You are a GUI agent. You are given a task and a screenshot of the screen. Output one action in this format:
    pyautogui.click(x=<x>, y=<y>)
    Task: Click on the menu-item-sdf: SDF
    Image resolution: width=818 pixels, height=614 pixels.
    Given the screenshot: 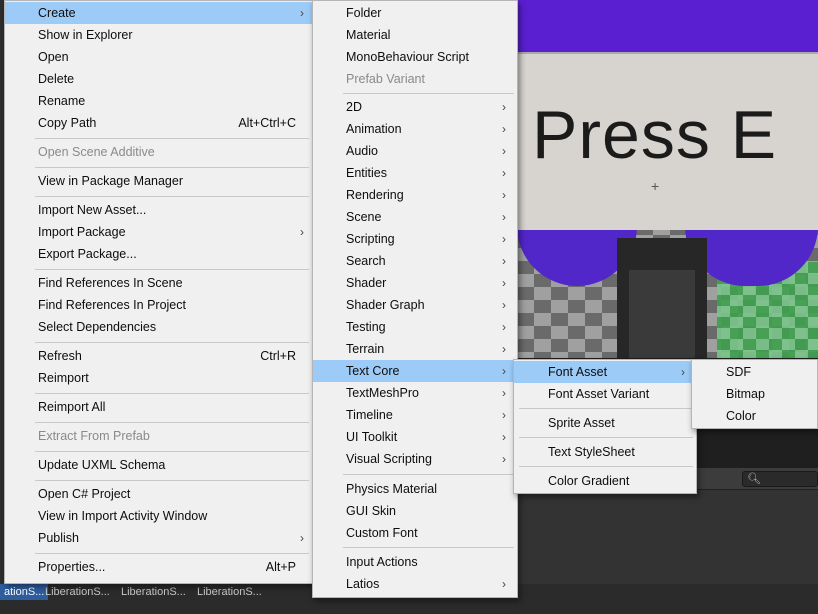 What is the action you would take?
    pyautogui.click(x=754, y=372)
    